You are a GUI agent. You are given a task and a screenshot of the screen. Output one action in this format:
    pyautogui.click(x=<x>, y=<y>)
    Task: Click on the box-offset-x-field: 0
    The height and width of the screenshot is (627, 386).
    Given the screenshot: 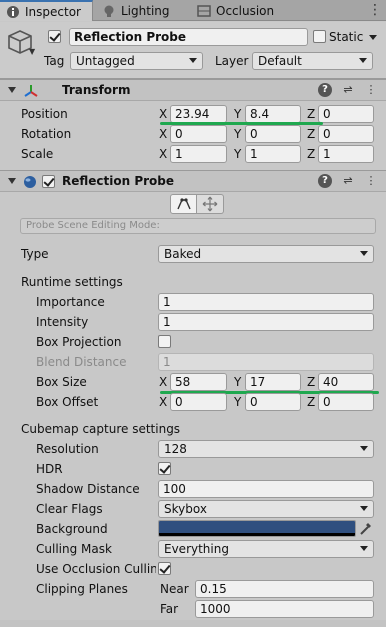 What is the action you would take?
    pyautogui.click(x=198, y=402)
    